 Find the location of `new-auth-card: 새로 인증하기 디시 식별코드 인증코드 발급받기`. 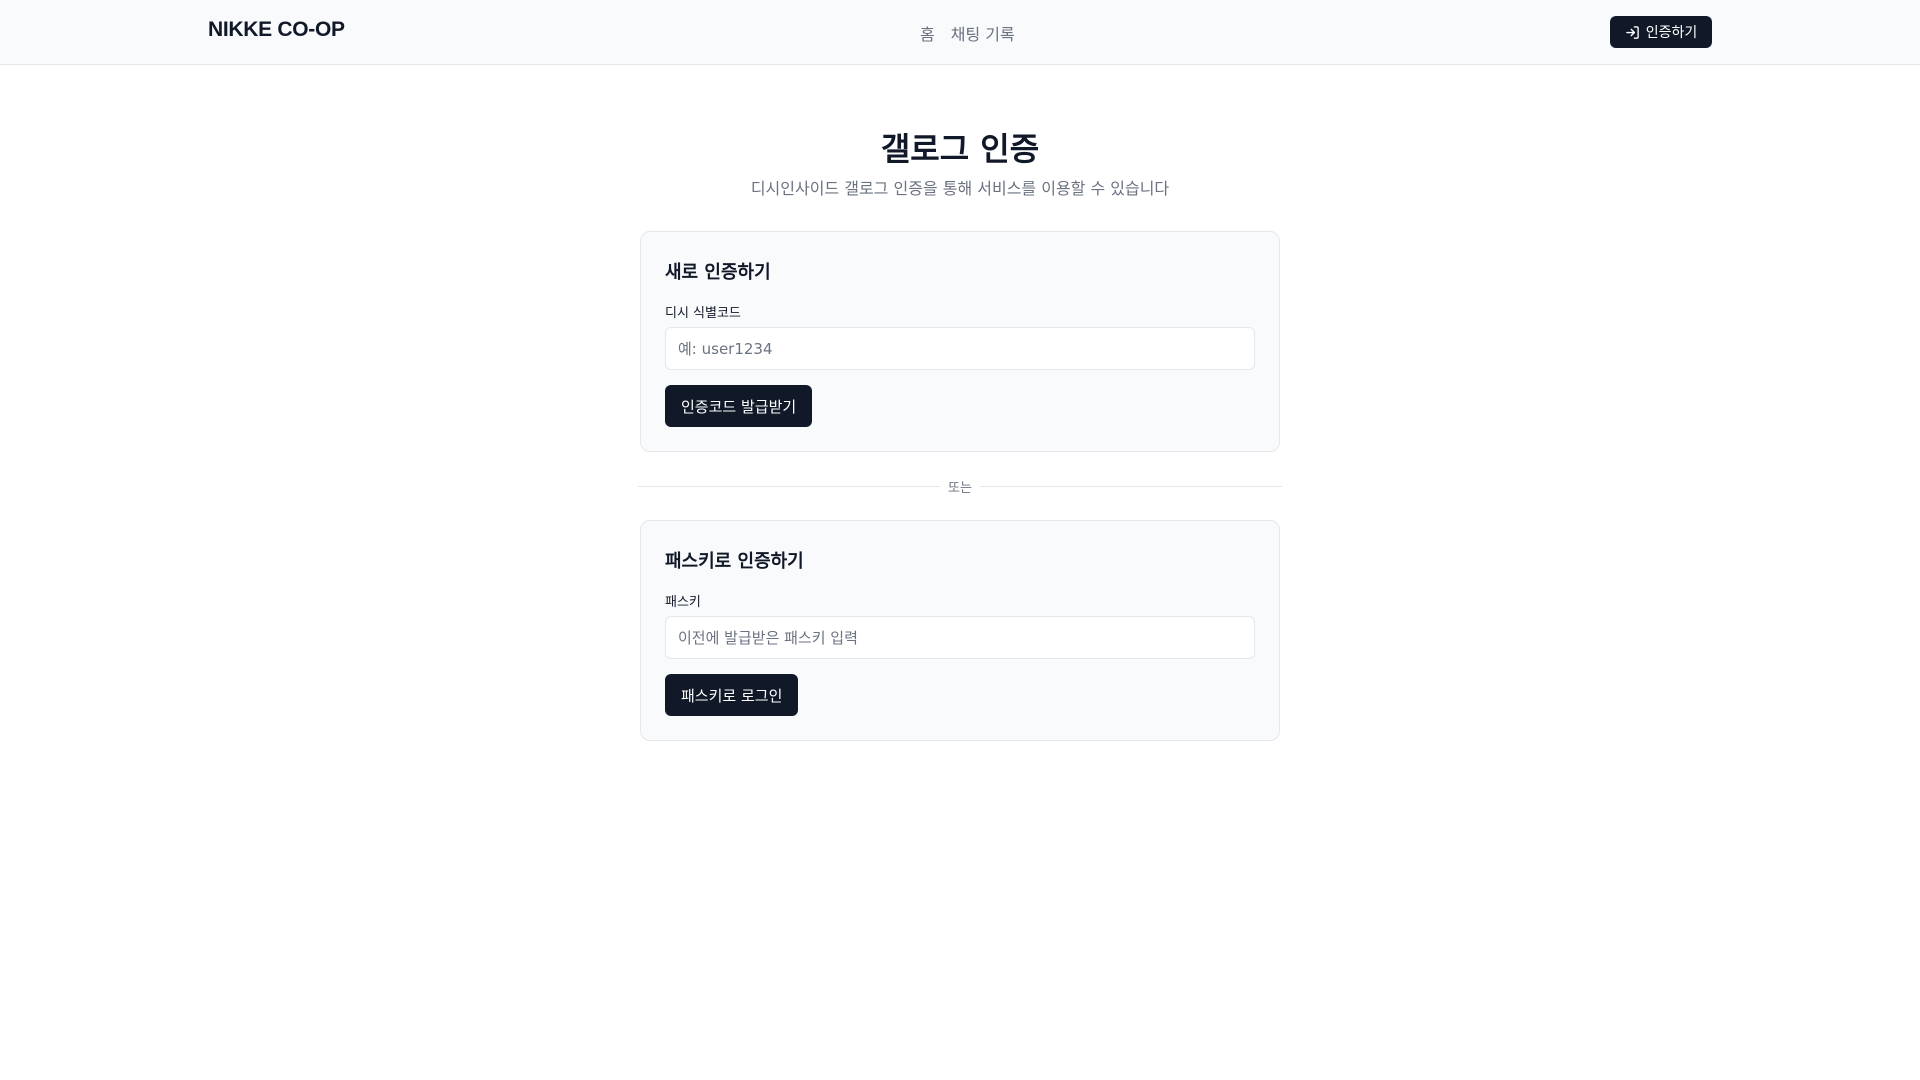

new-auth-card: 새로 인증하기 디시 식별코드 인증코드 발급받기 is located at coordinates (960, 341).